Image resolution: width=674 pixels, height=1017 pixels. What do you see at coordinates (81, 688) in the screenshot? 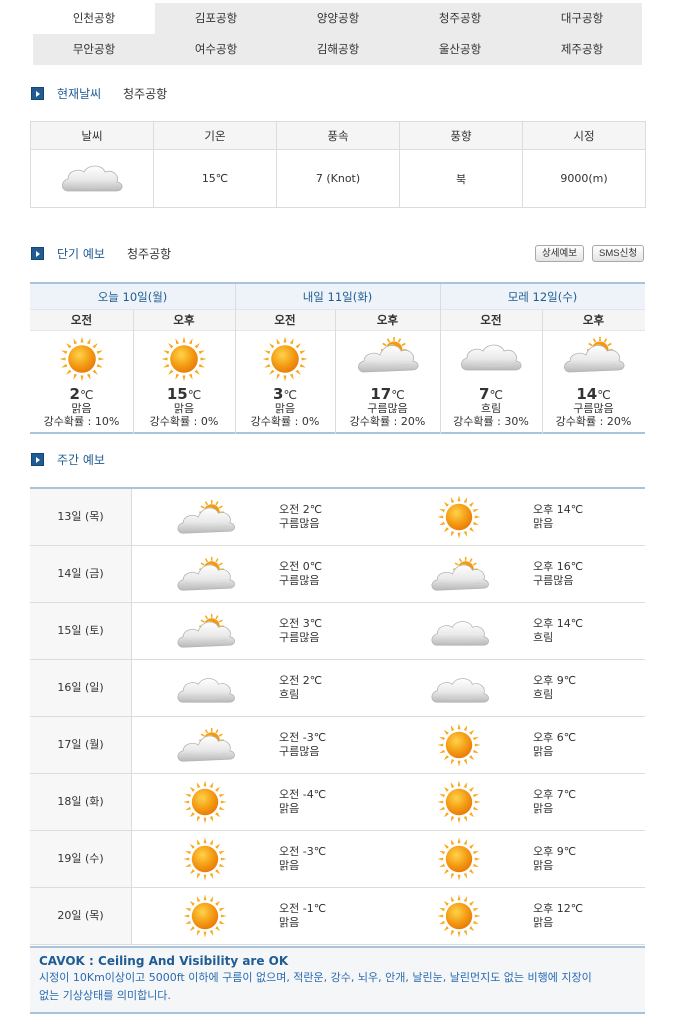
I see `weekly-date: 16일 (일)` at bounding box center [81, 688].